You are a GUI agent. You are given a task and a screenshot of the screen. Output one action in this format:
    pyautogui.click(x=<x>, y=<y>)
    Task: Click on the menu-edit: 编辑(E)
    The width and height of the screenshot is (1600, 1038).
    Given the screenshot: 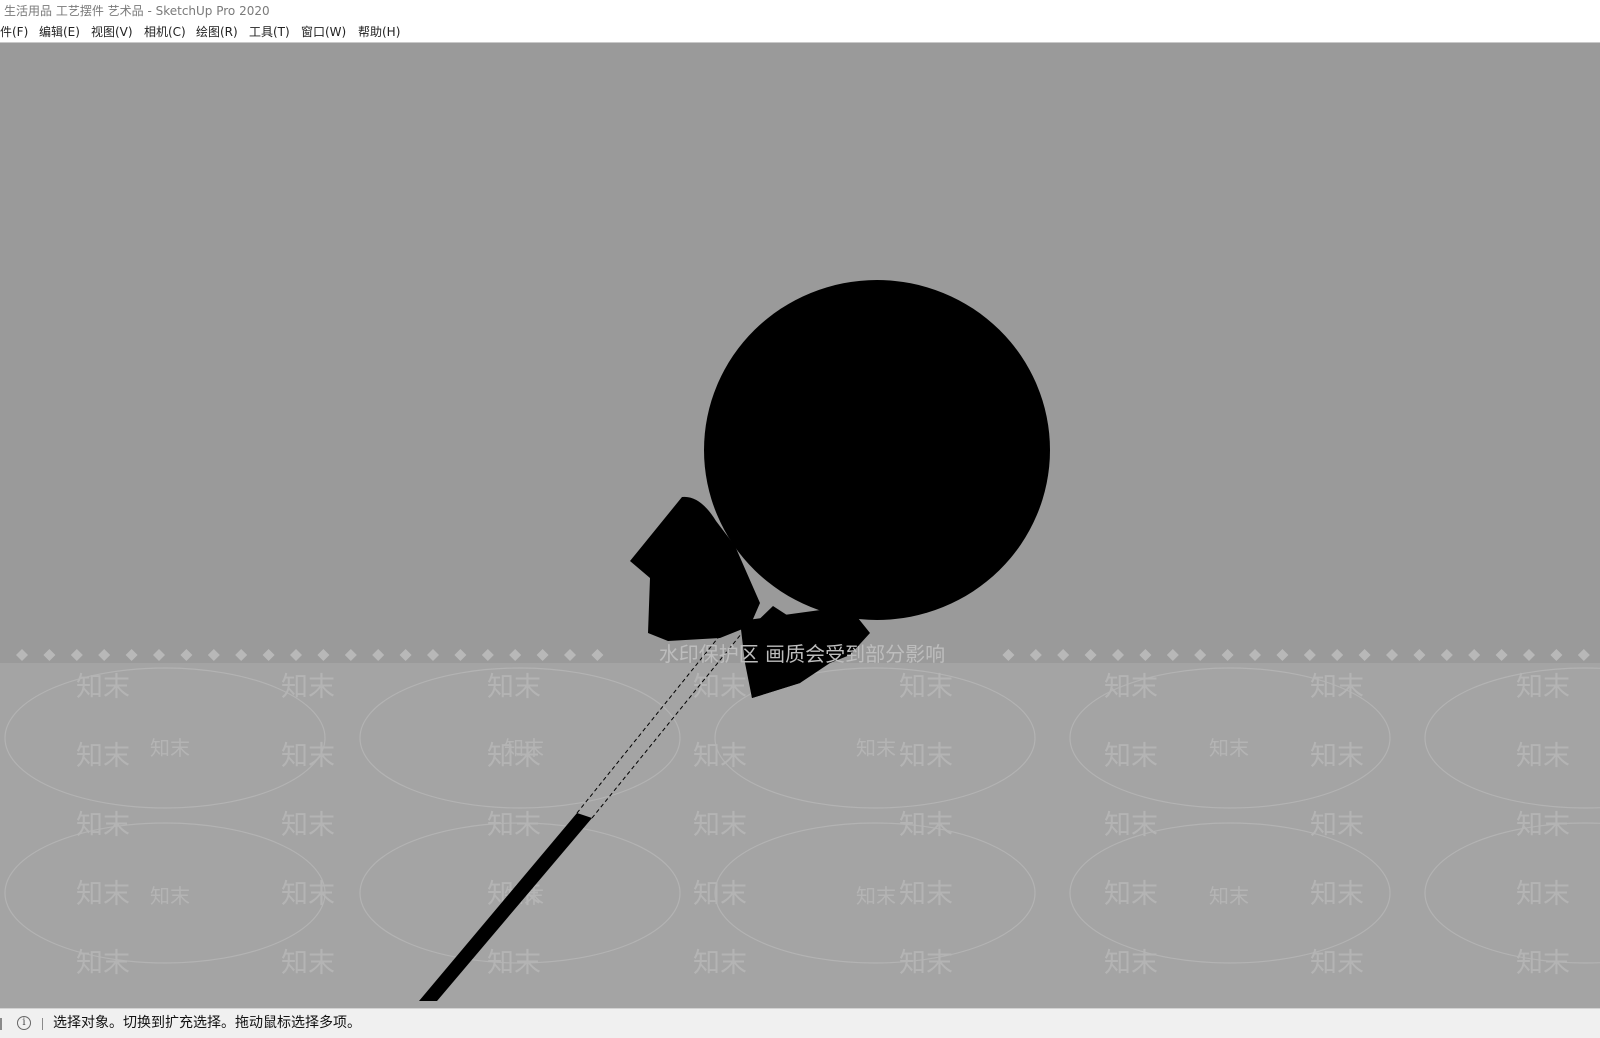 What is the action you would take?
    pyautogui.click(x=59, y=32)
    